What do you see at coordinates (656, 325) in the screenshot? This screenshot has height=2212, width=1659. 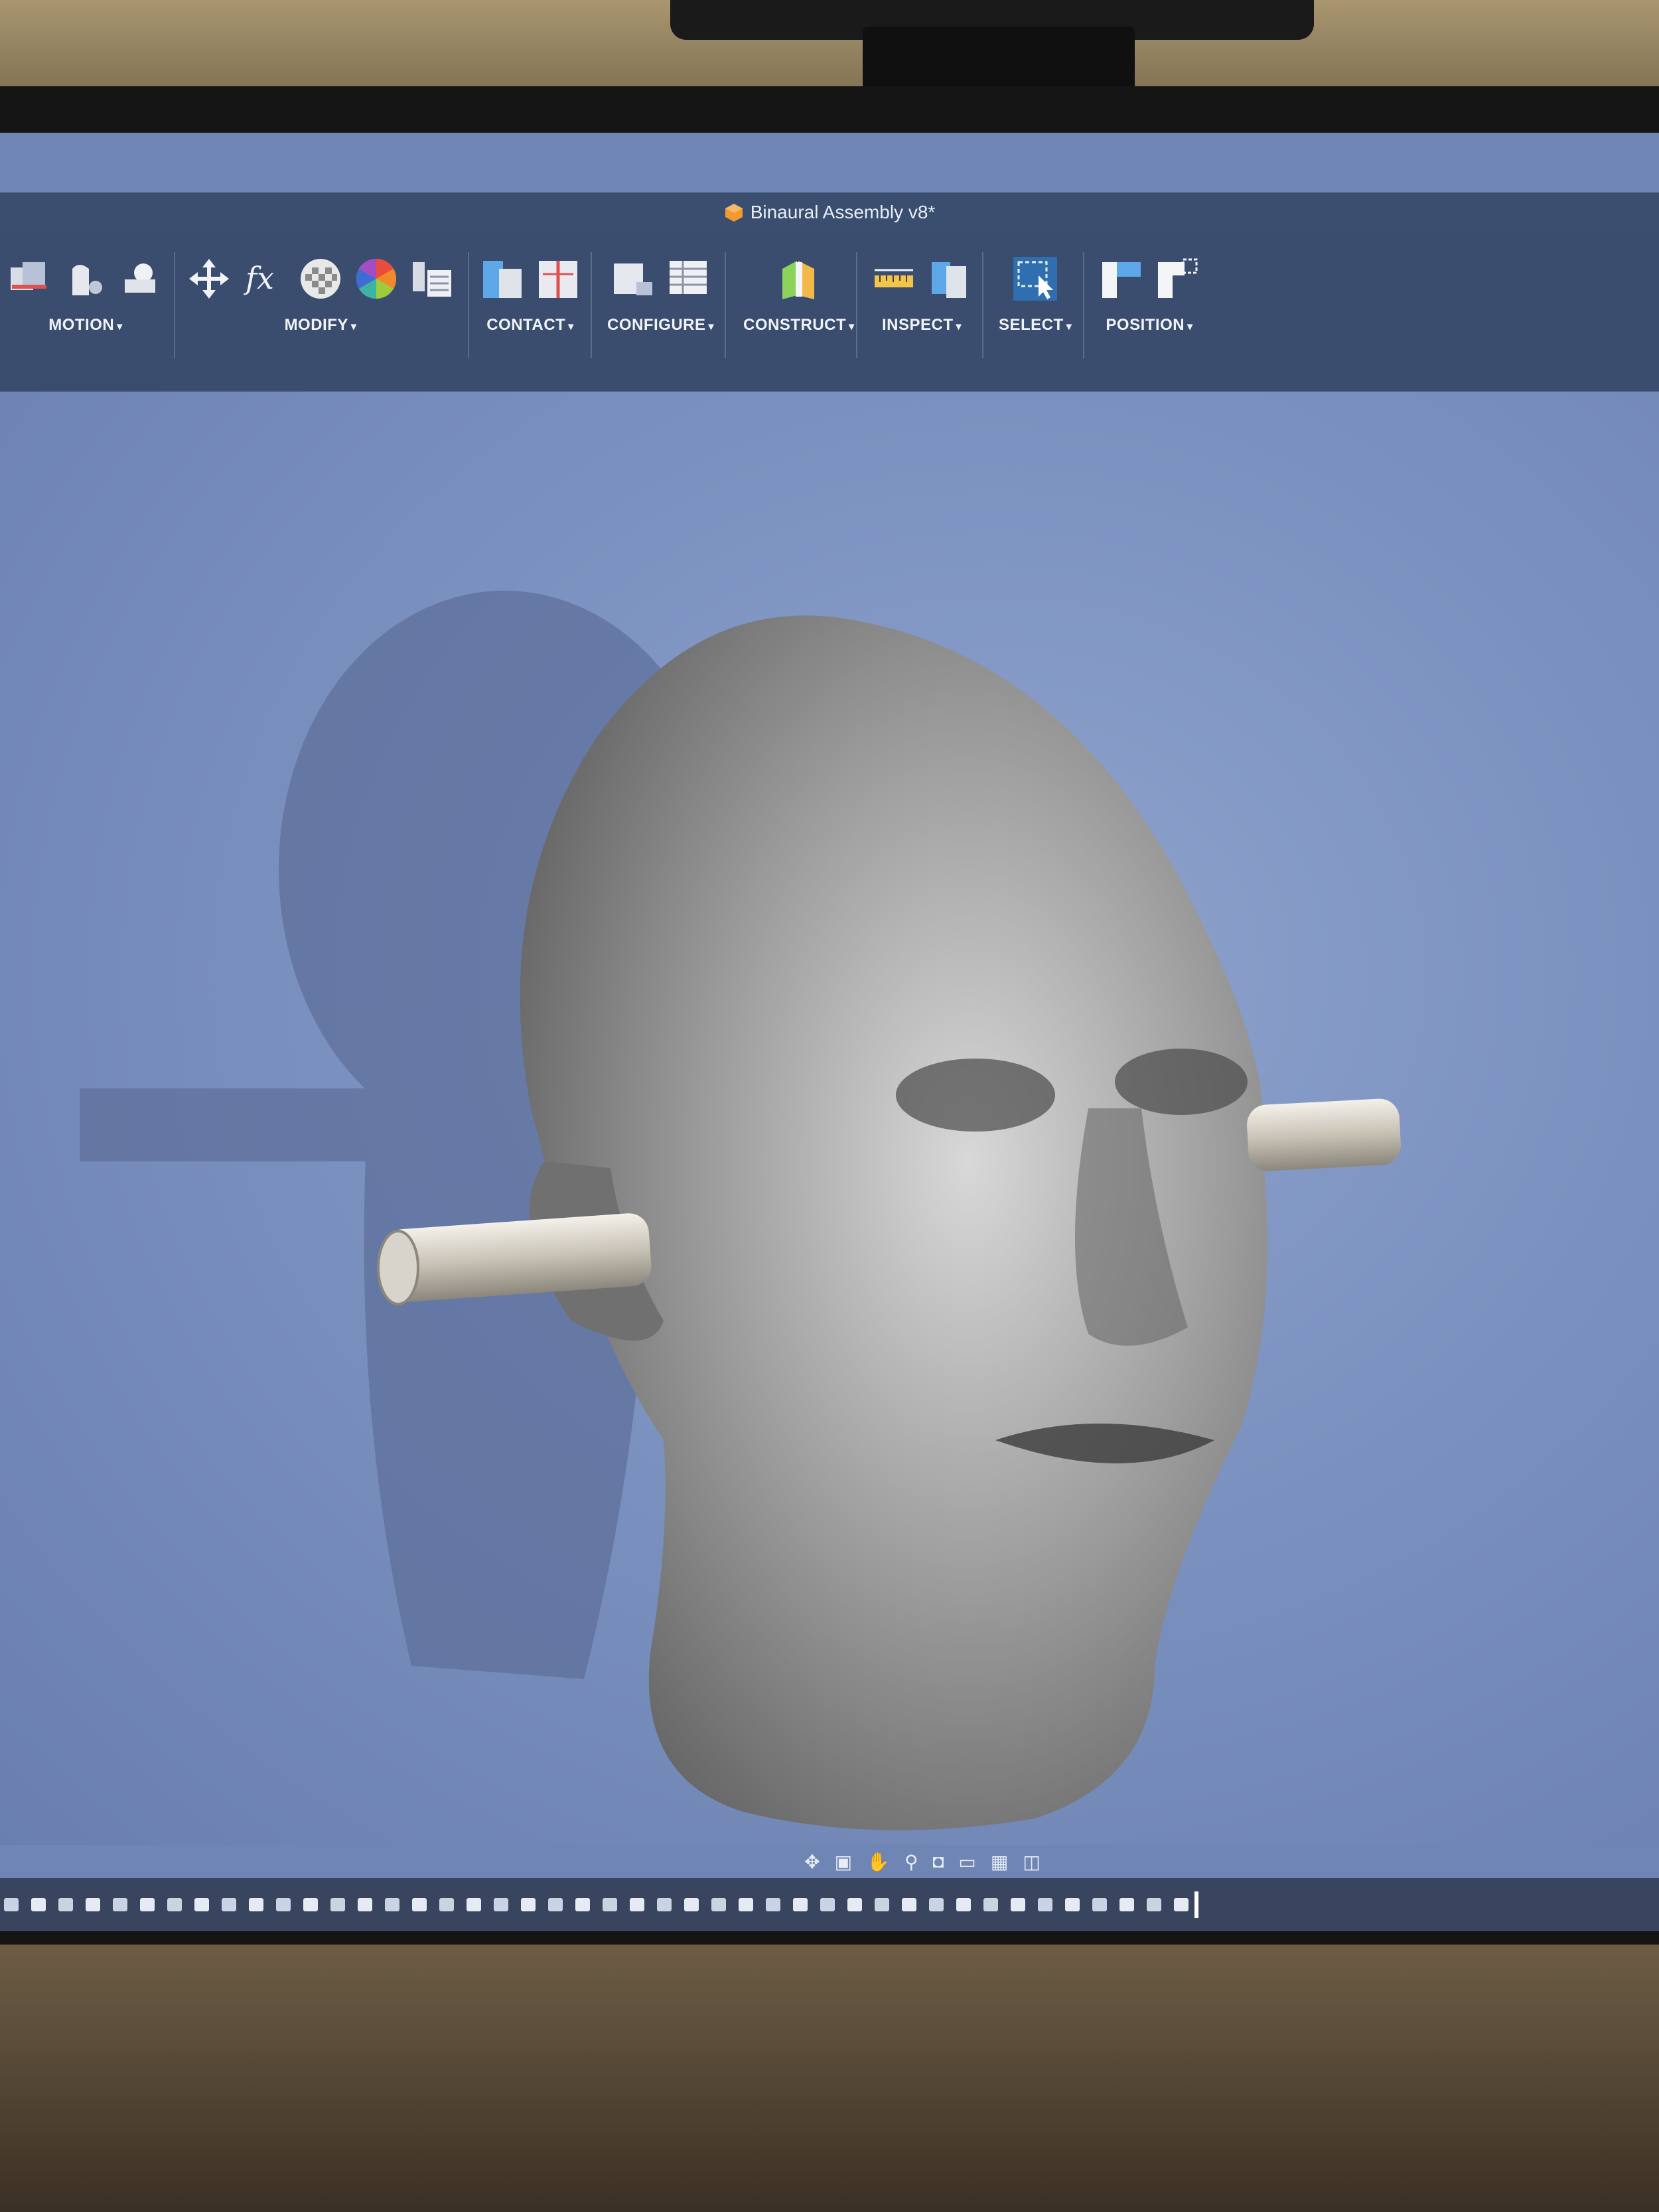 I see `toolbar-group-configure-label: CONFIGURE` at bounding box center [656, 325].